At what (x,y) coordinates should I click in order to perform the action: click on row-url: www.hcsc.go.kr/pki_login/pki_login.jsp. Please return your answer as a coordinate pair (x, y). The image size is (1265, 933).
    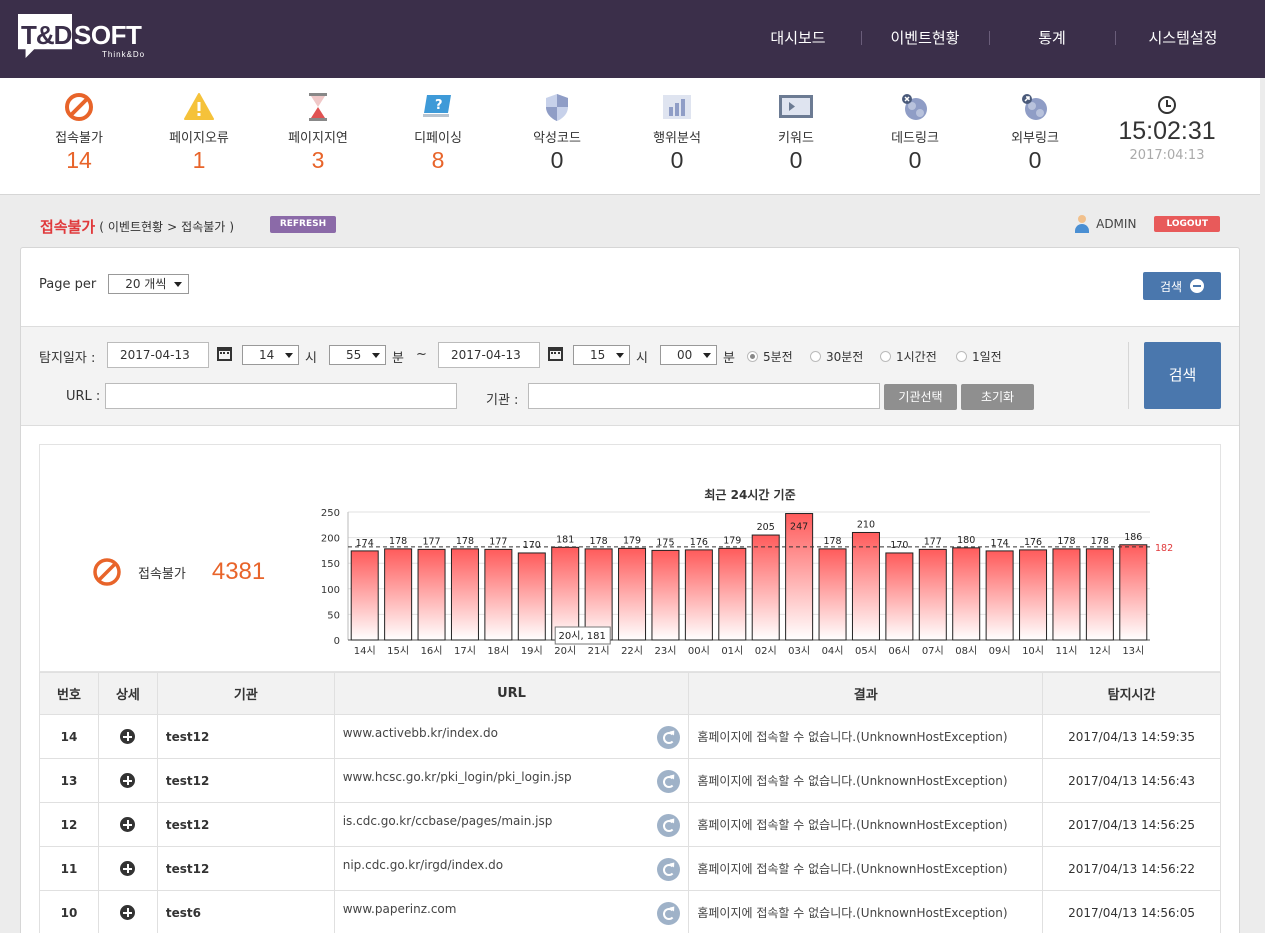
    Looking at the image, I should click on (511, 780).